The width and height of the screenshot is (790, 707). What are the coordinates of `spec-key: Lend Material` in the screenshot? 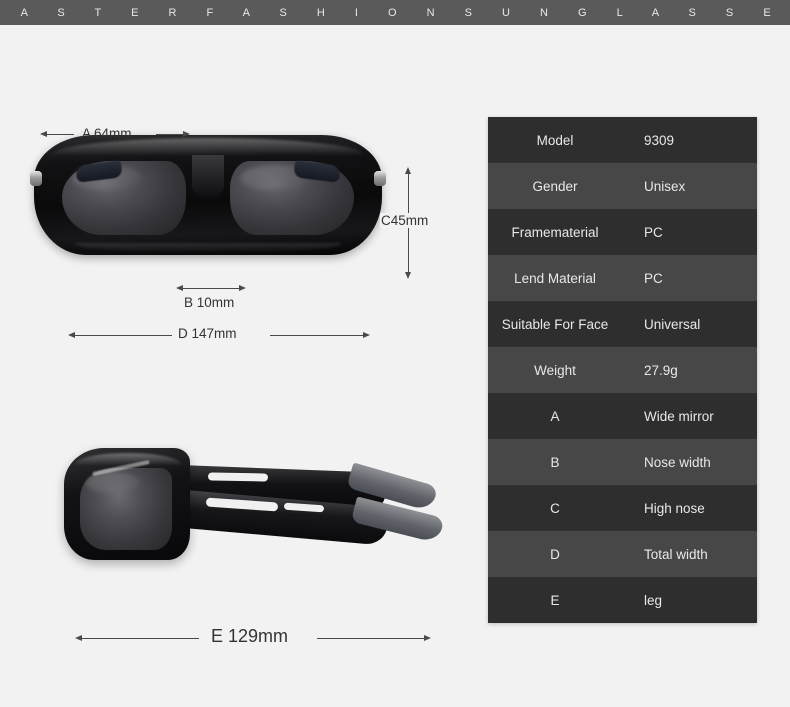 It's located at (555, 278).